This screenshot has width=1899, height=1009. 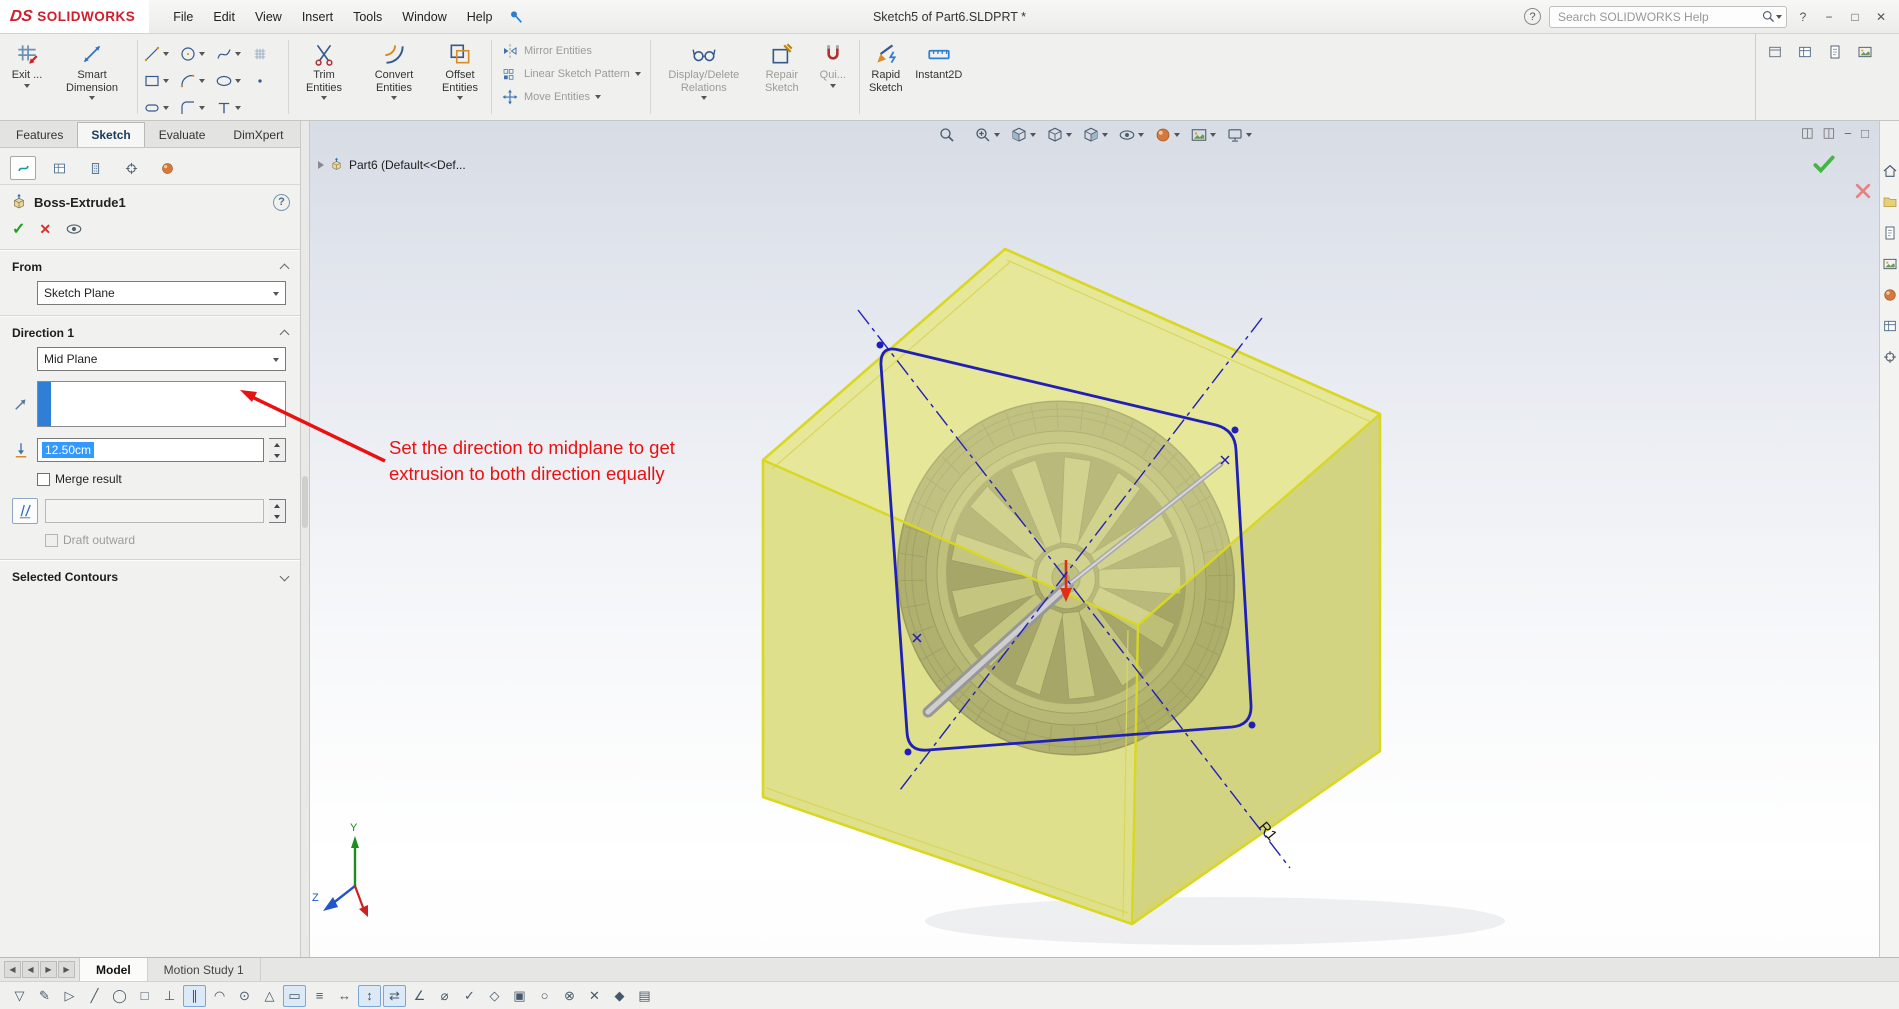 What do you see at coordinates (161, 293) in the screenshot?
I see `from-plane-select: Sketch Plane` at bounding box center [161, 293].